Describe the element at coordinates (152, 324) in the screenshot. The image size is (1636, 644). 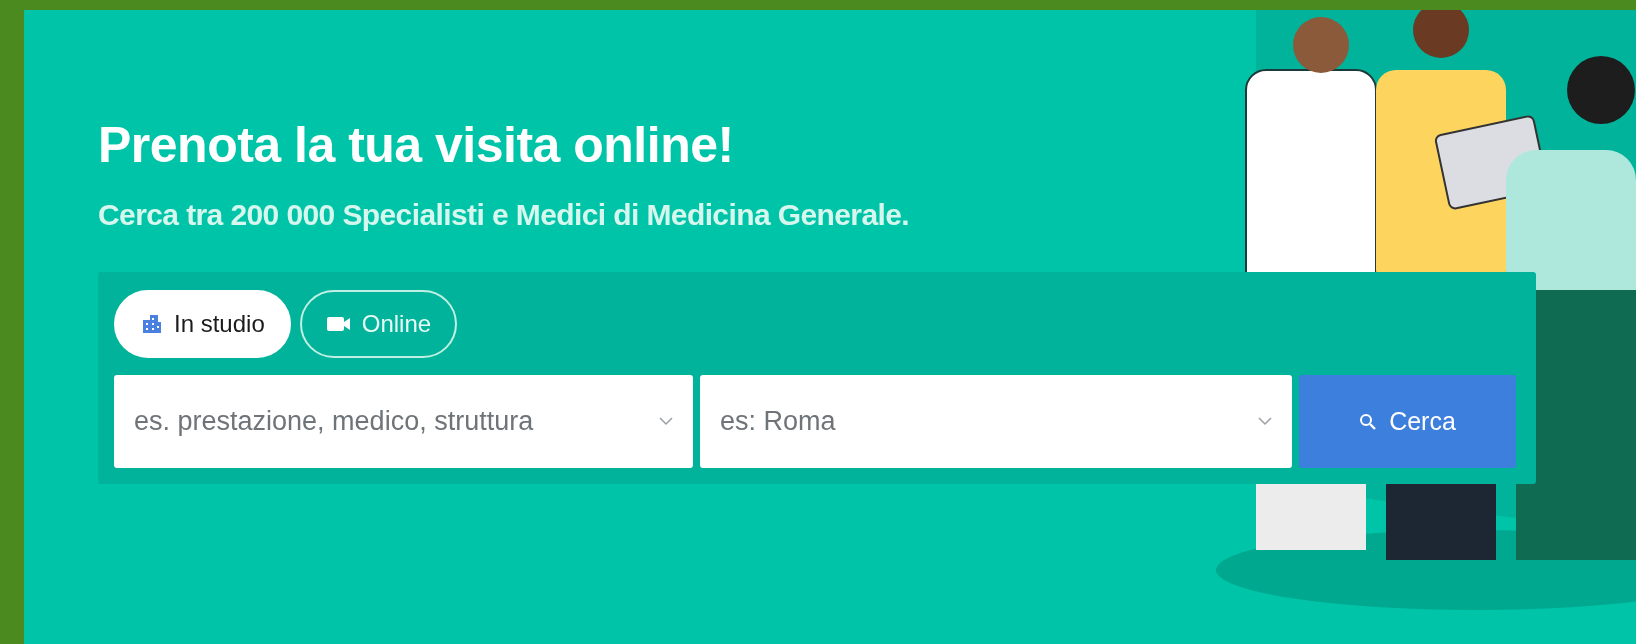
I see `building-icon` at that location.